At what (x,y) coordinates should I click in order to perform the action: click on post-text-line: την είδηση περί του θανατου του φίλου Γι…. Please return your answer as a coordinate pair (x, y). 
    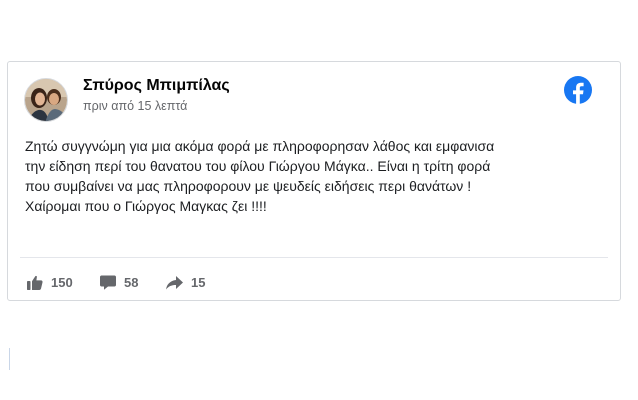
    Looking at the image, I should click on (258, 166).